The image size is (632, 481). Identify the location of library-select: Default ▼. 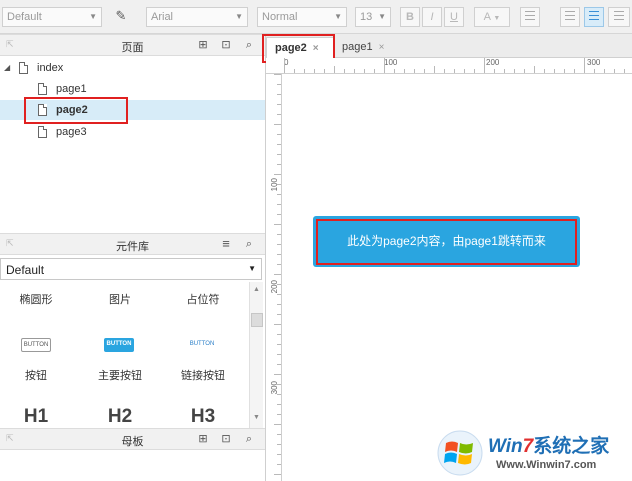
(131, 269).